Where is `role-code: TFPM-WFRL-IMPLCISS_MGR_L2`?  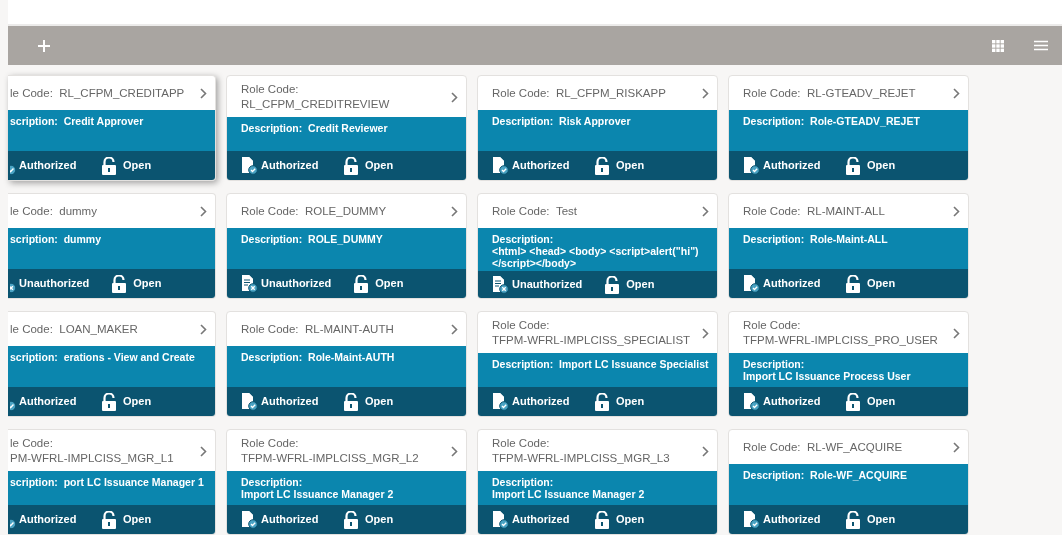 role-code: TFPM-WFRL-IMPLCISS_MGR_L2 is located at coordinates (330, 458).